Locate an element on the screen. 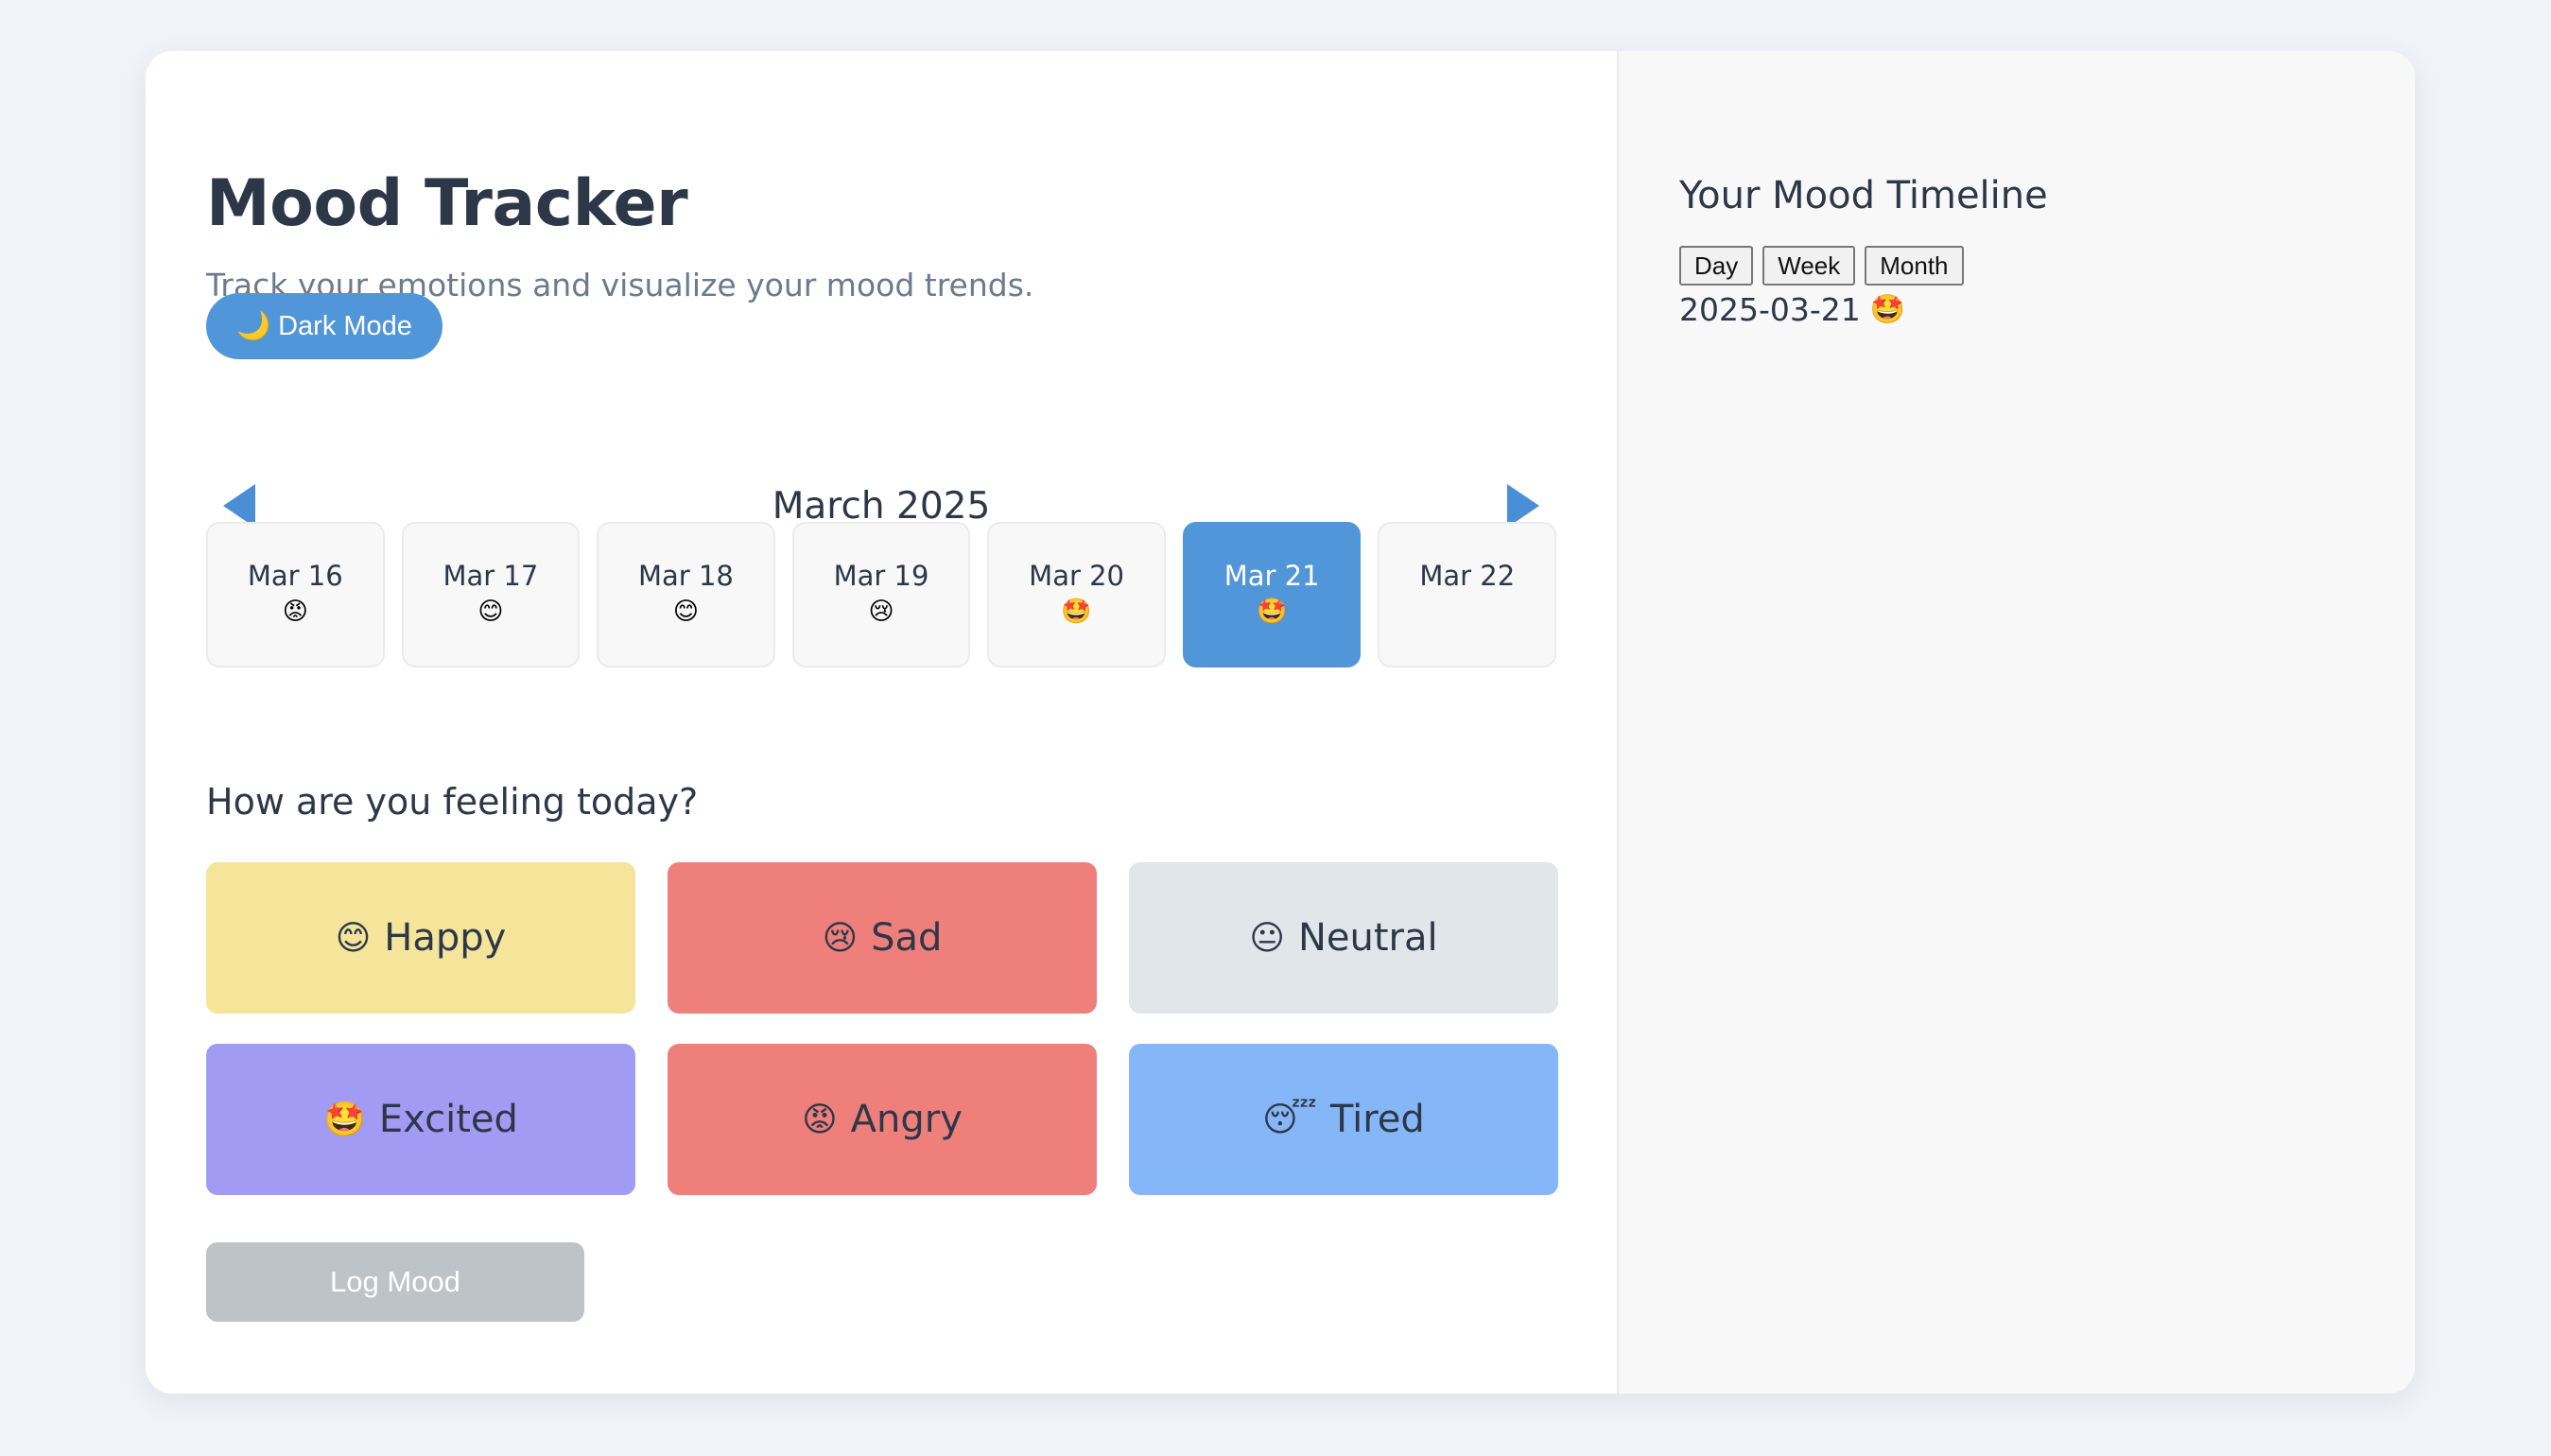 The image size is (2551, 1456). day-cell: Mar 20 🤩 is located at coordinates (1076, 594).